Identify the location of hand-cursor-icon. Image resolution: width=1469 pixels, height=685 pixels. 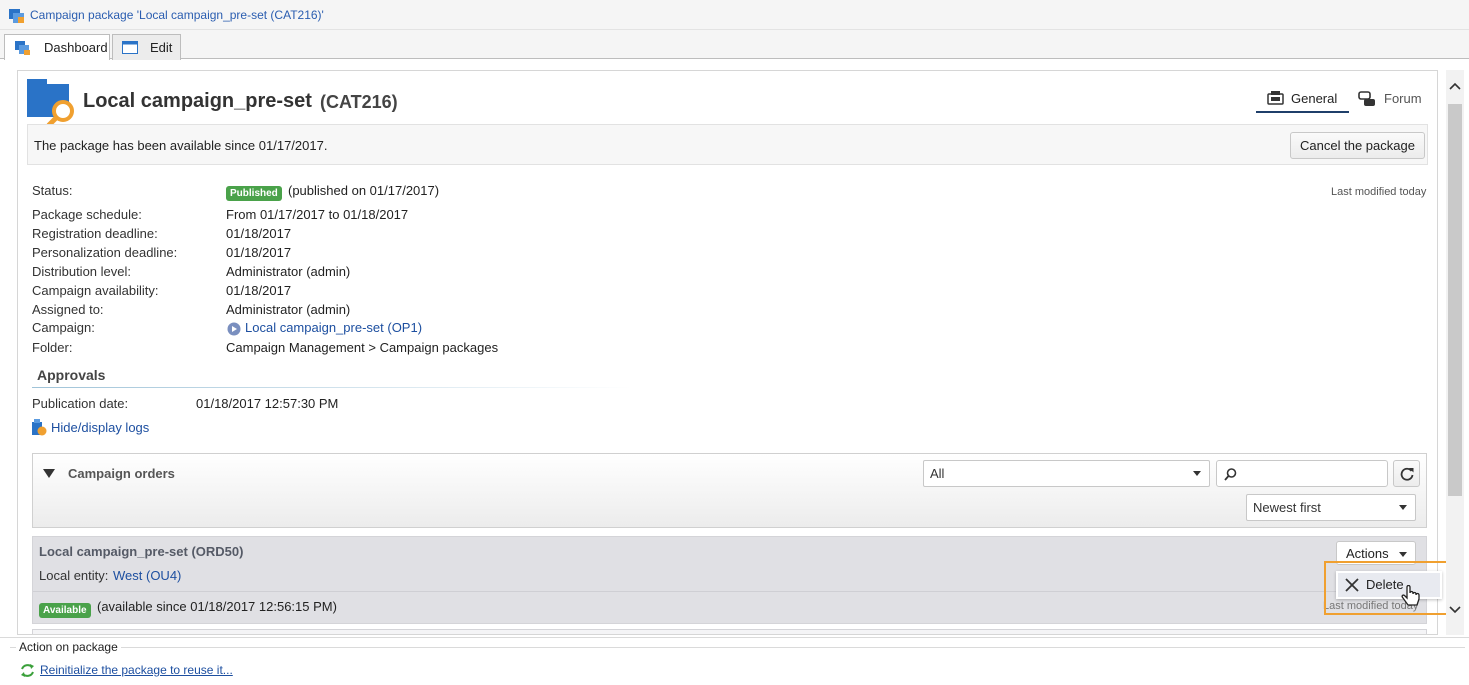
(1410, 595).